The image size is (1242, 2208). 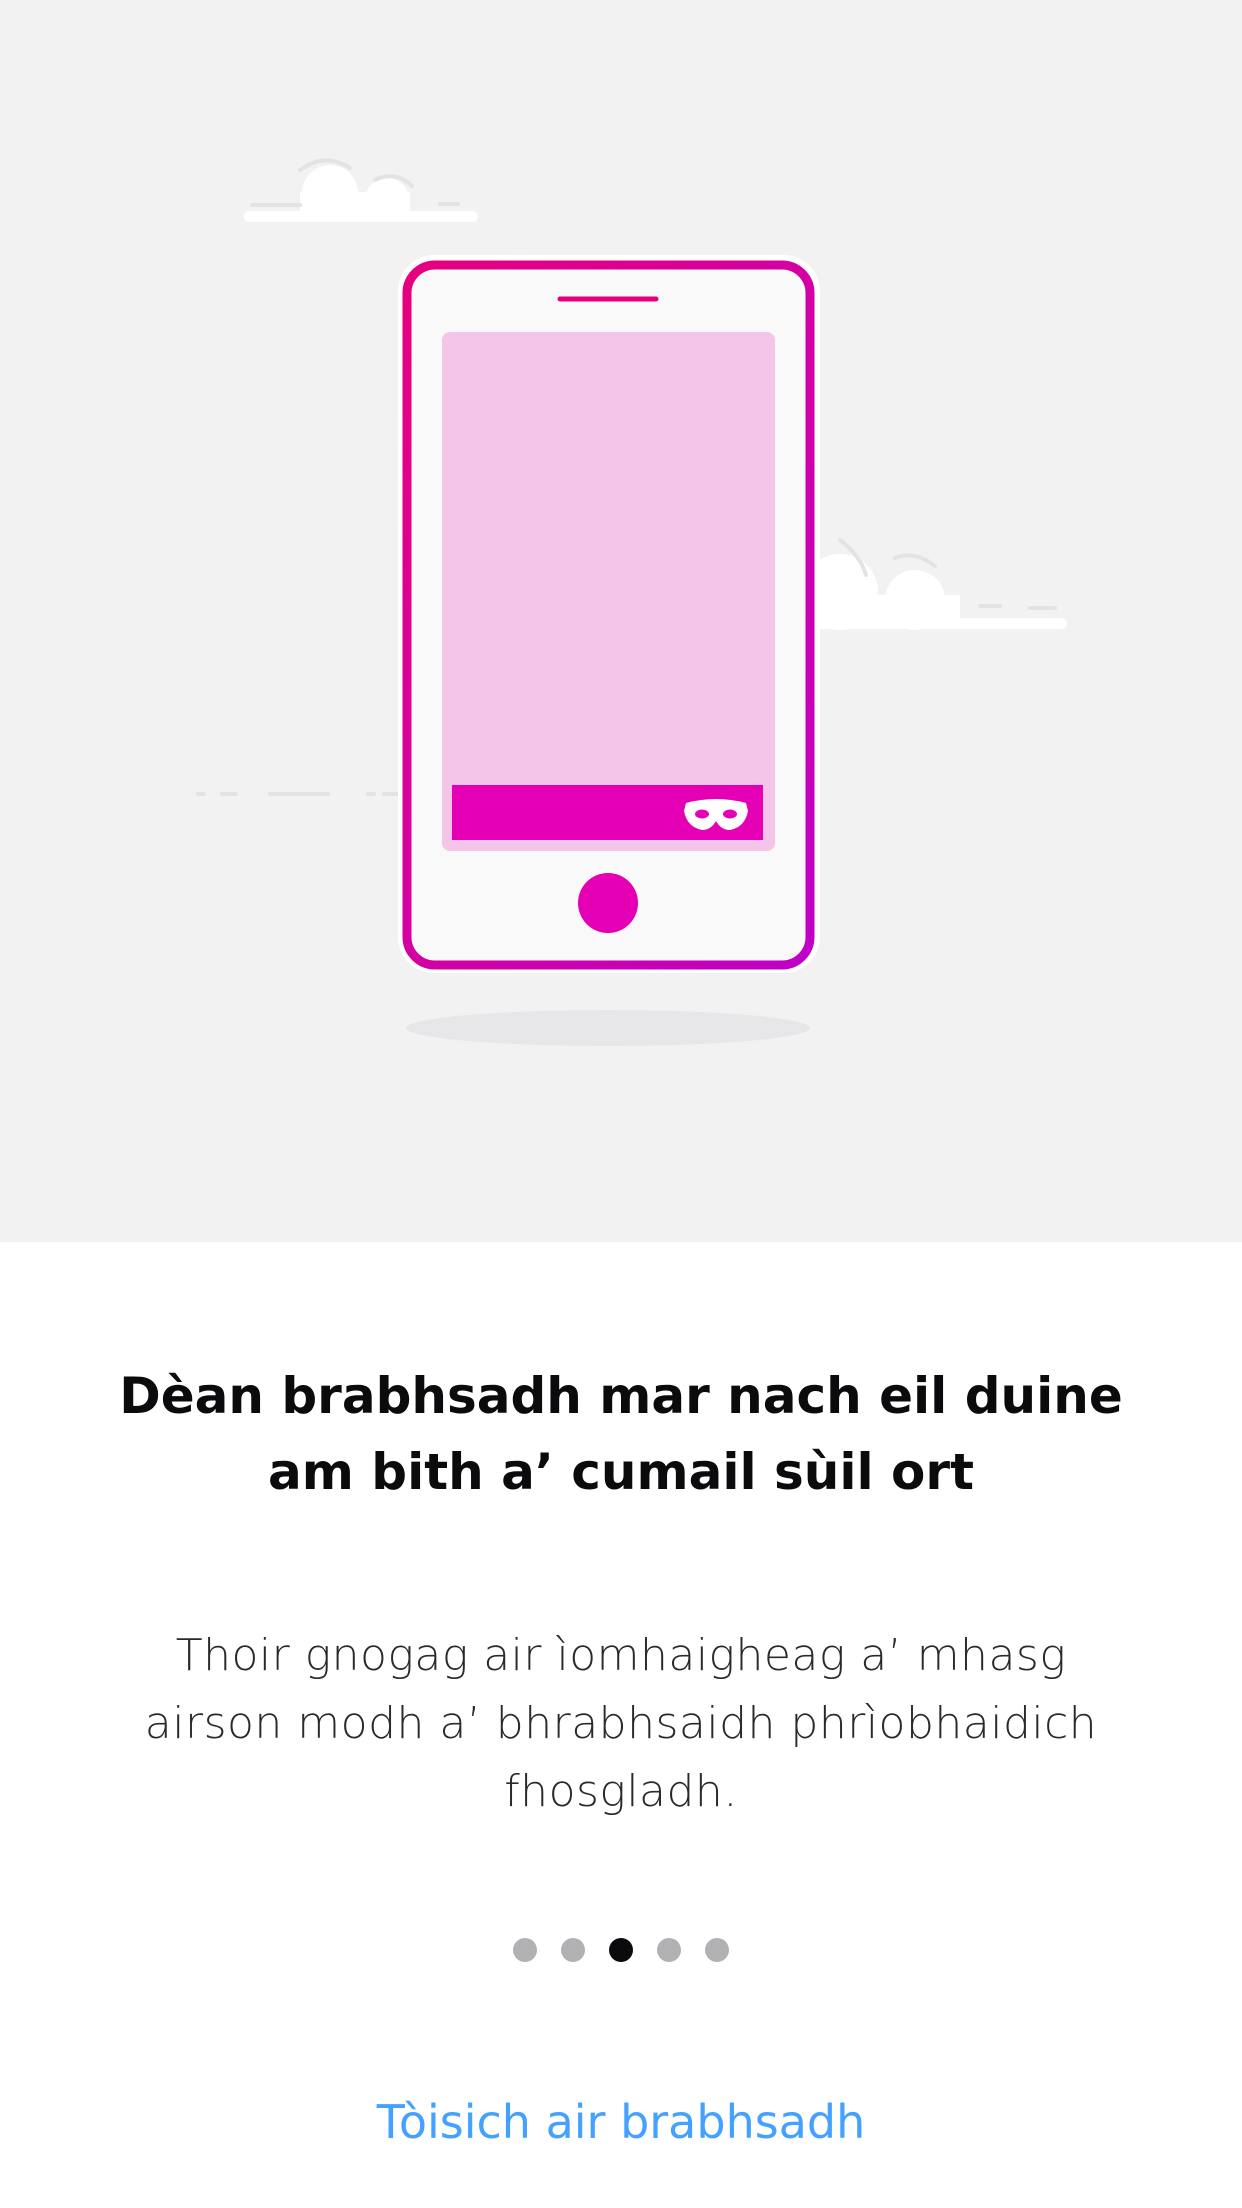 What do you see at coordinates (608, 903) in the screenshot?
I see `home-button-graphic` at bounding box center [608, 903].